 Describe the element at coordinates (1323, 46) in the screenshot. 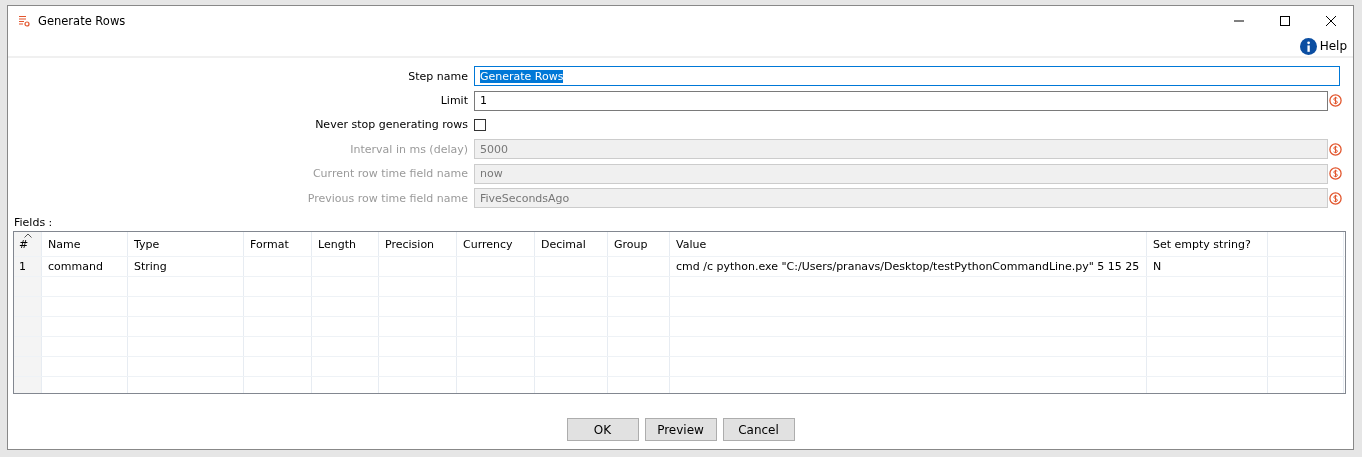

I see `help-link: Help` at that location.